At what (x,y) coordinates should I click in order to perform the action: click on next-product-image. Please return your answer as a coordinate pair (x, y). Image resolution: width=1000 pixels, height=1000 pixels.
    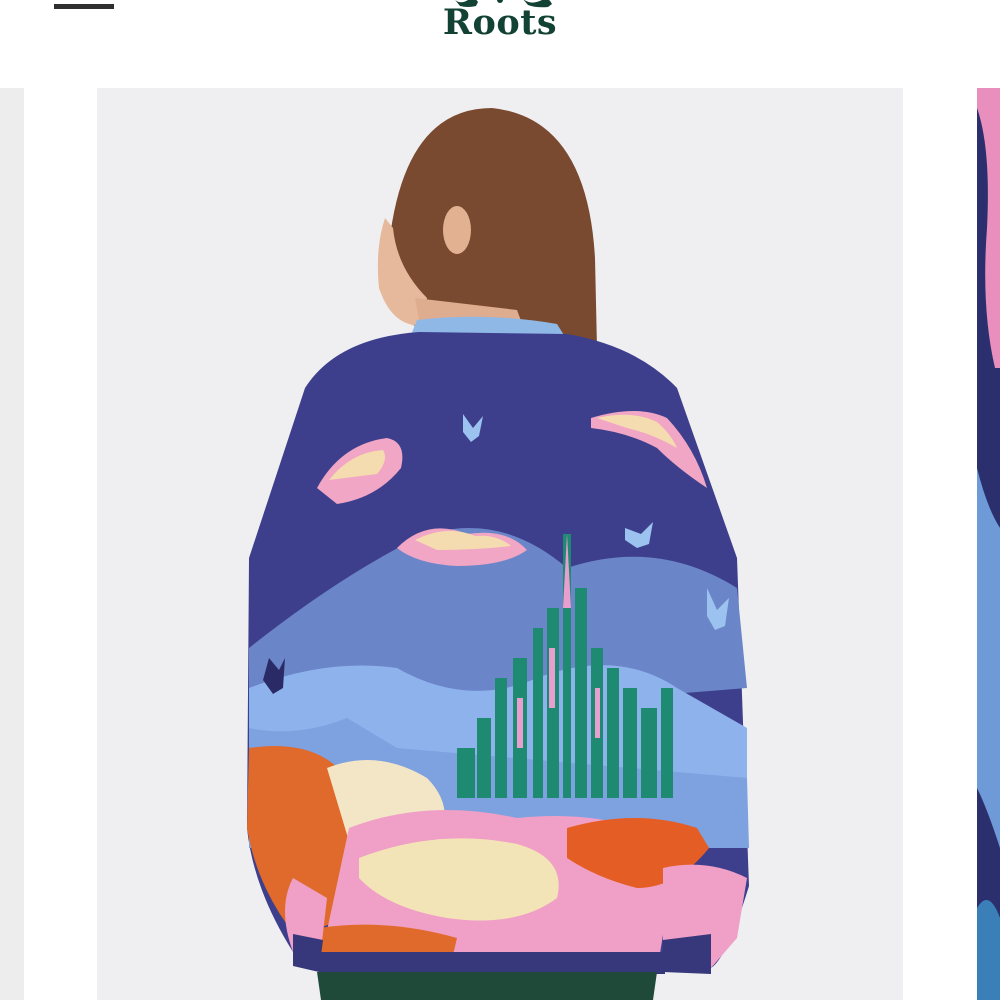
    Looking at the image, I should click on (988, 544).